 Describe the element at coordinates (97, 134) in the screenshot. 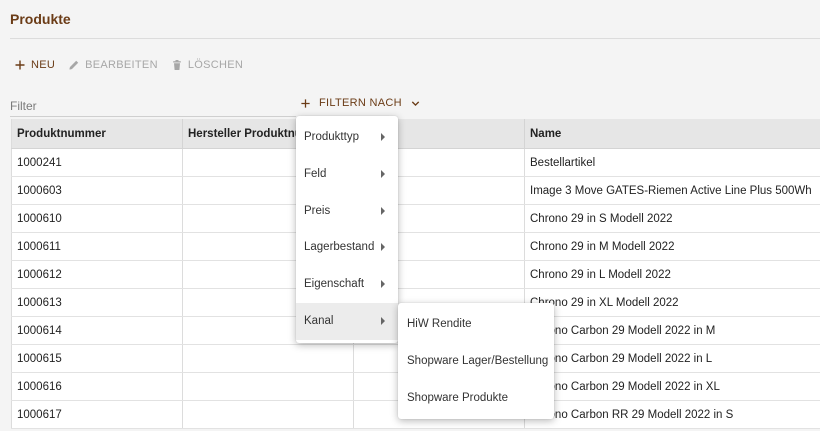

I see `column-header-product-number: Produktnummer` at that location.